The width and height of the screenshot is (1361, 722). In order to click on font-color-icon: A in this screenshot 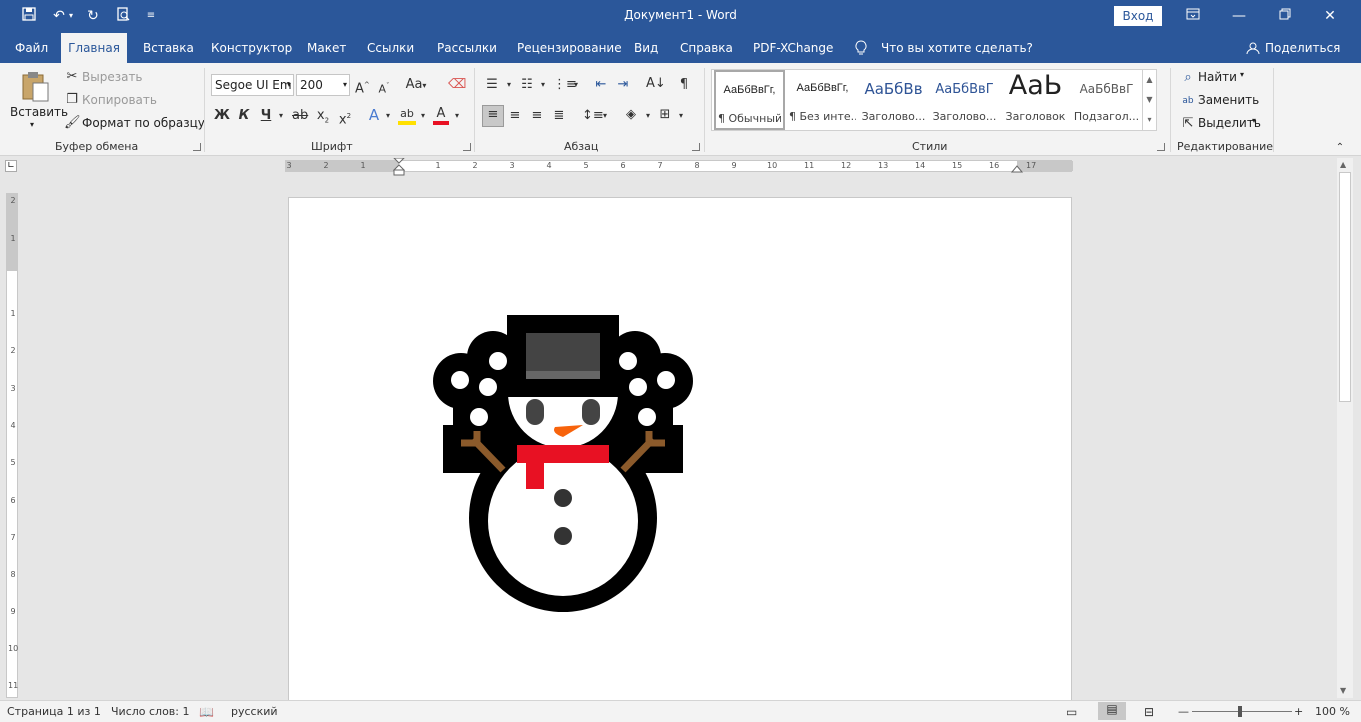, I will do `click(441, 115)`.